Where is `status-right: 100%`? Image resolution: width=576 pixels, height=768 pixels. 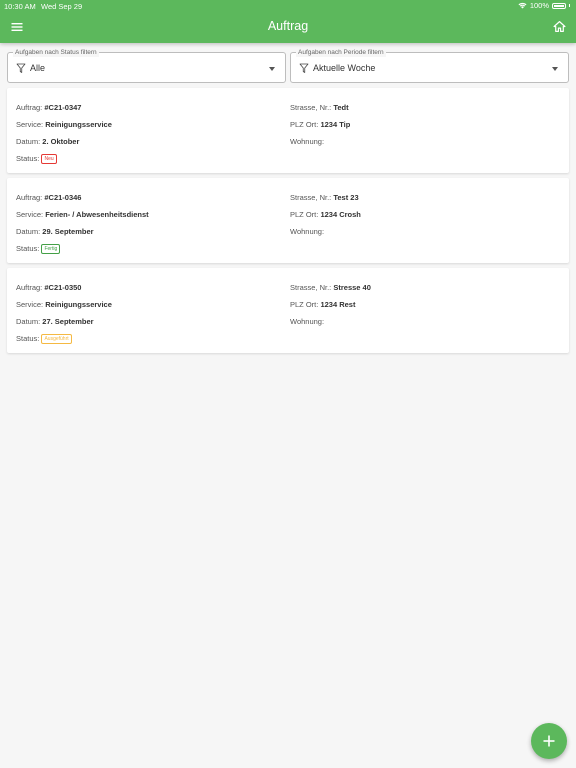
status-right: 100% is located at coordinates (544, 5).